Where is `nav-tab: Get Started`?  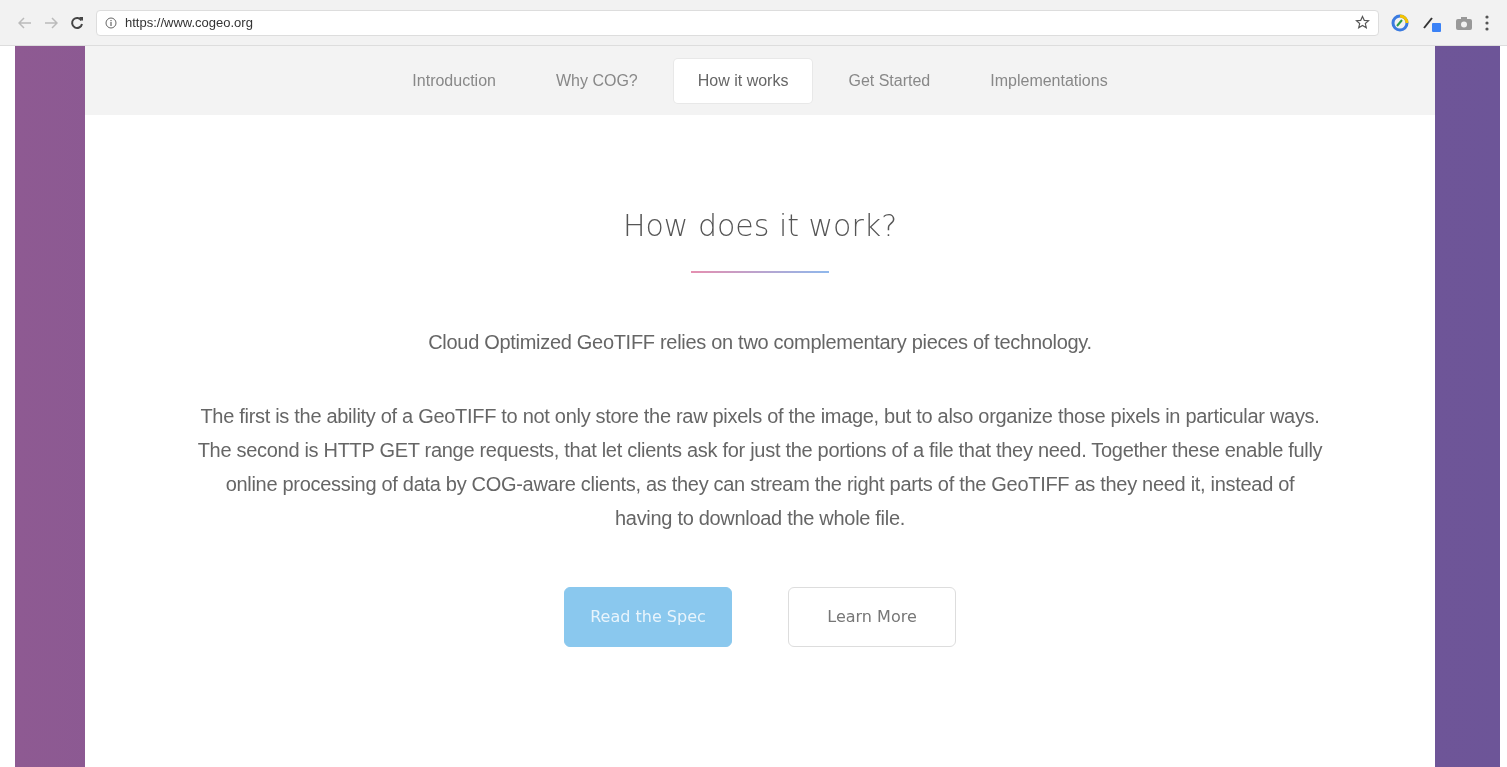
nav-tab: Get Started is located at coordinates (889, 80).